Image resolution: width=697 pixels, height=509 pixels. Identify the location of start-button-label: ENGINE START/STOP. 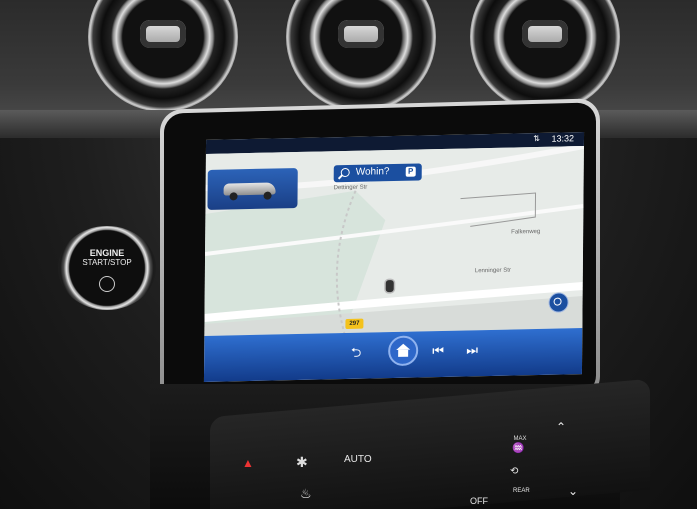
(107, 258).